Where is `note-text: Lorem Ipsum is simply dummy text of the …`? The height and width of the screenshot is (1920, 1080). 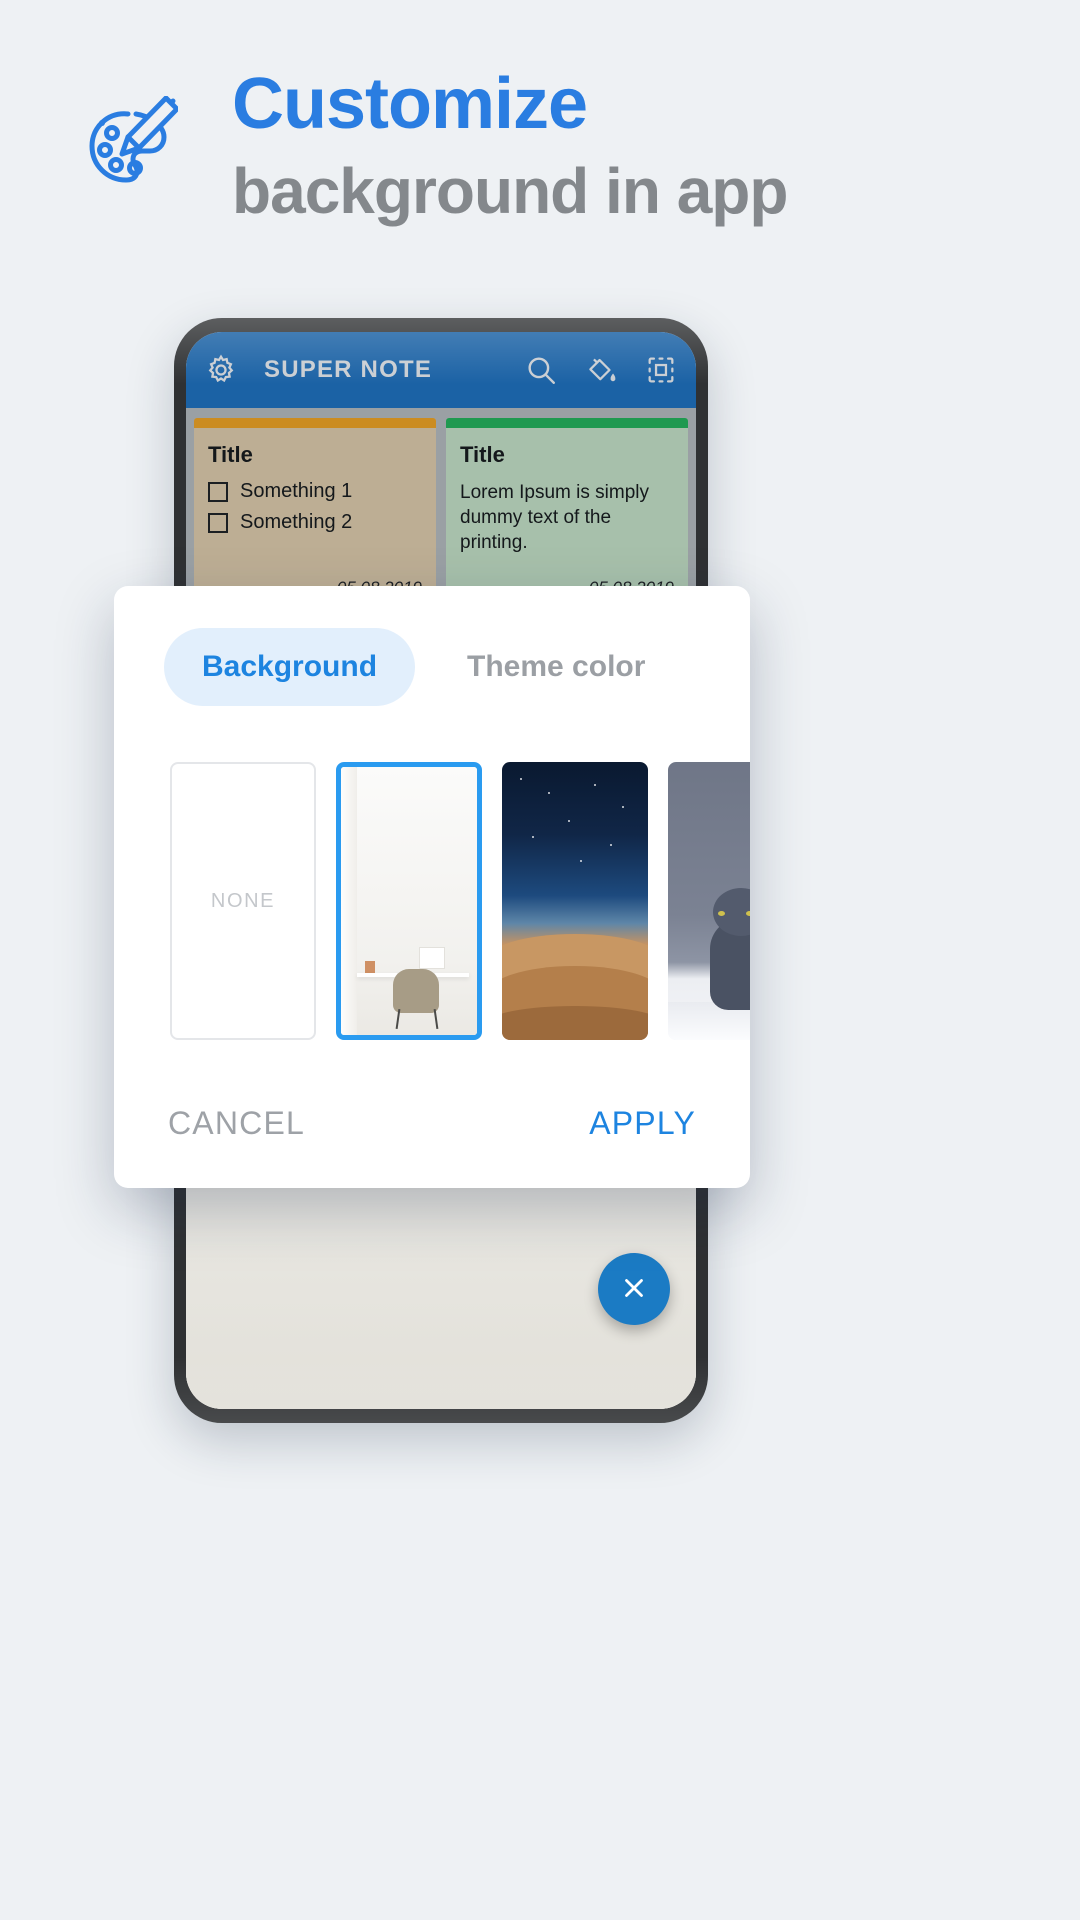
note-text: Lorem Ipsum is simply dummy text of the … is located at coordinates (554, 517).